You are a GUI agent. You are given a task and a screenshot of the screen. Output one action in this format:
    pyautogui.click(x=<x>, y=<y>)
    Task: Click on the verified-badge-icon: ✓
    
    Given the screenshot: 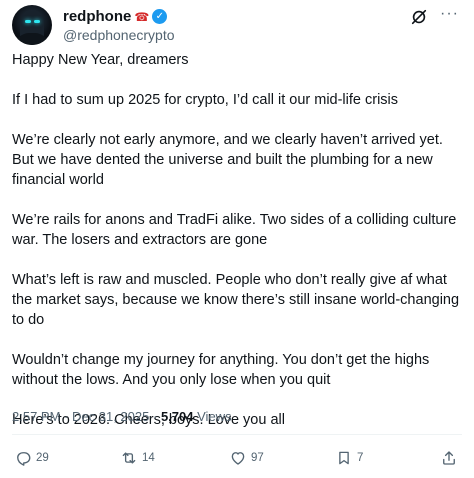 What is the action you would take?
    pyautogui.click(x=160, y=16)
    